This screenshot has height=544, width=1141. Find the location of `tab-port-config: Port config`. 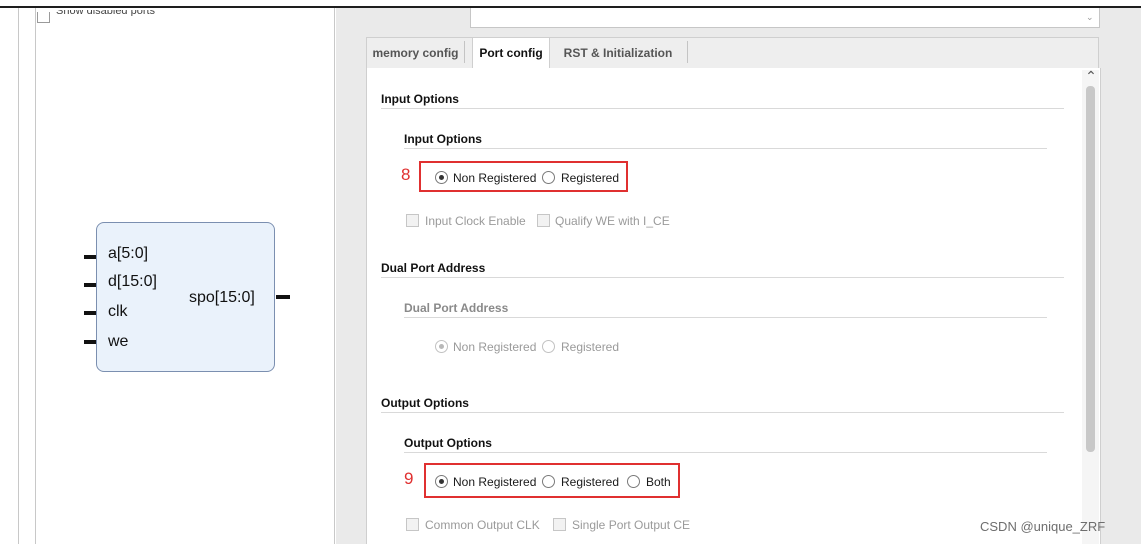

tab-port-config: Port config is located at coordinates (511, 53).